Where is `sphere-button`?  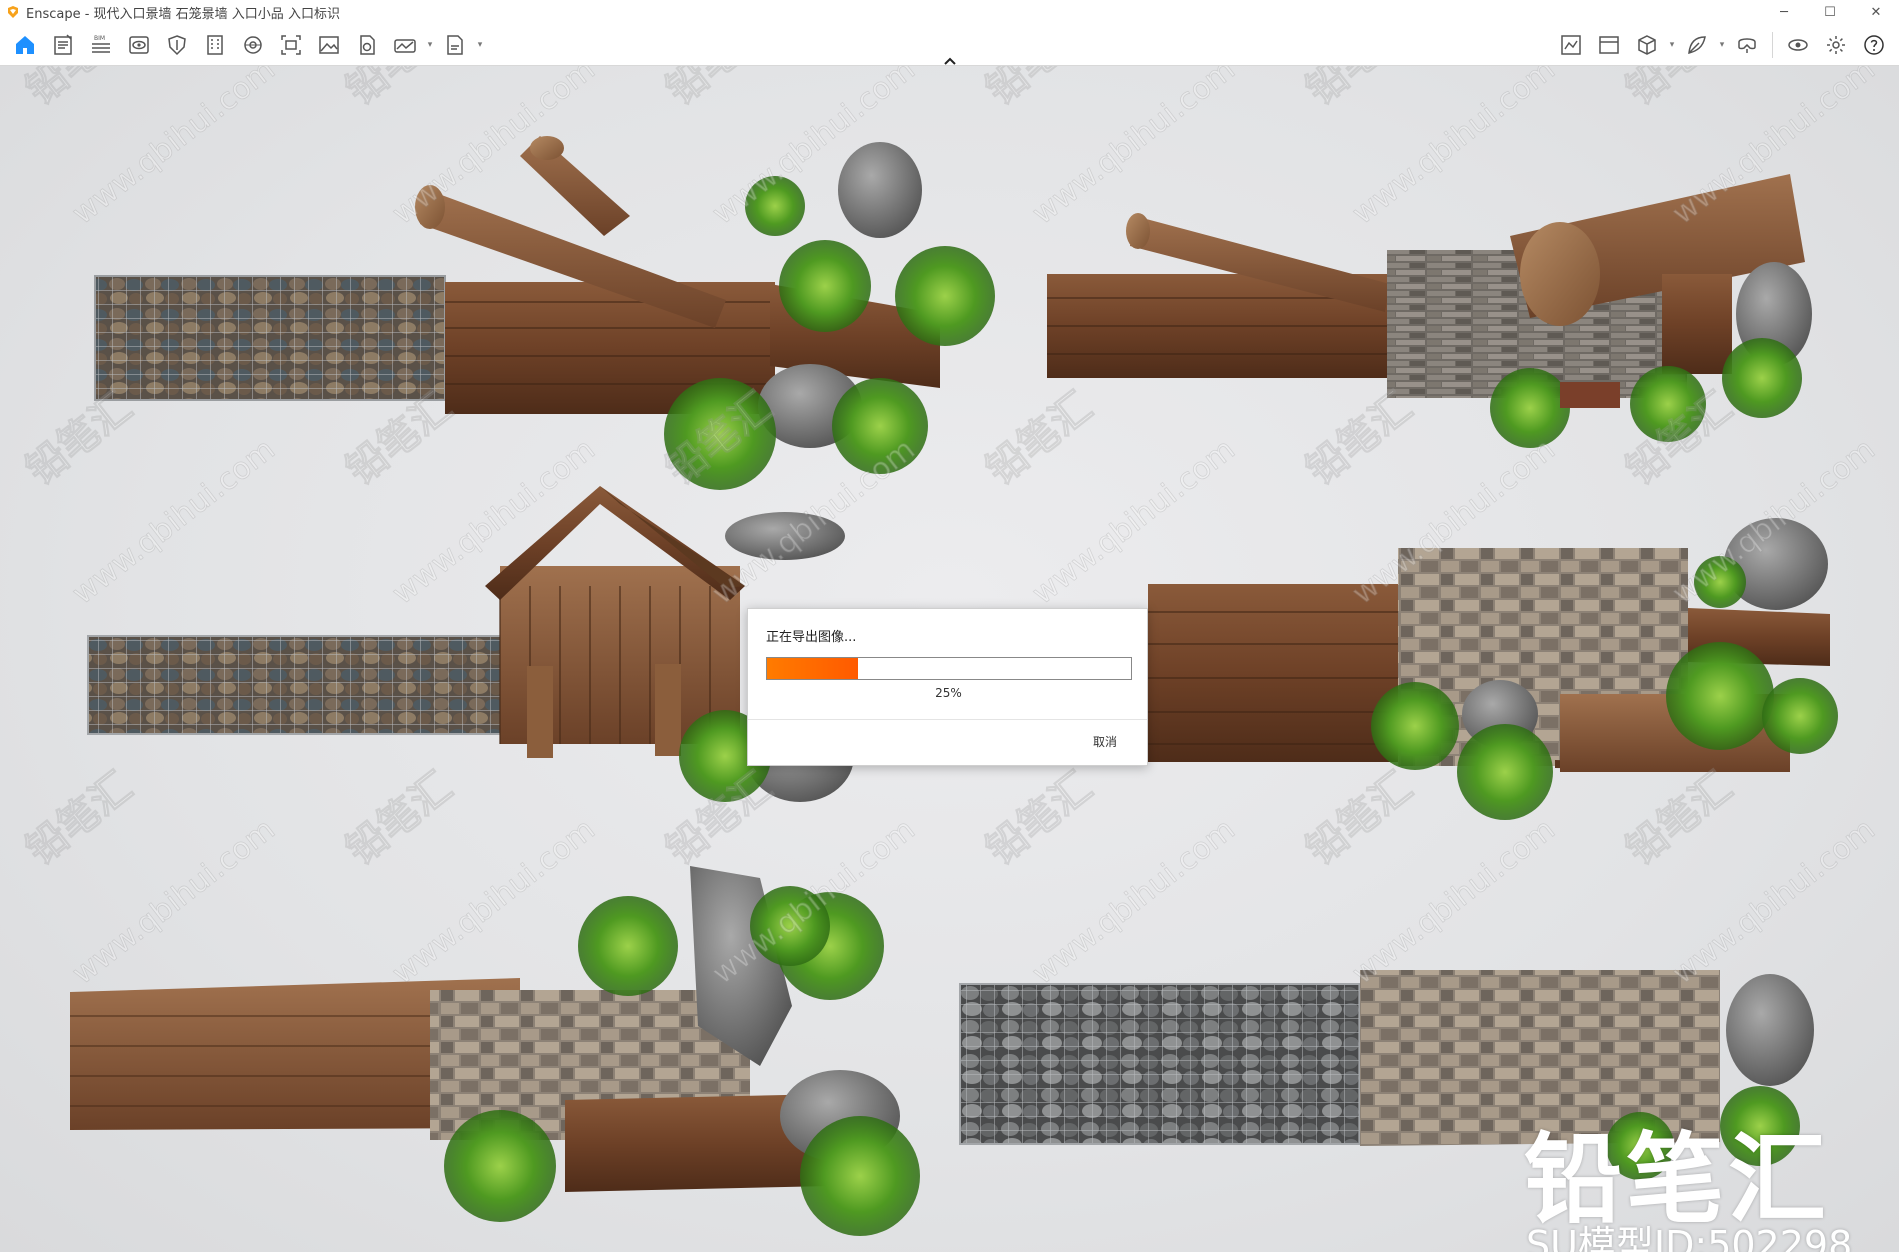 sphere-button is located at coordinates (253, 45).